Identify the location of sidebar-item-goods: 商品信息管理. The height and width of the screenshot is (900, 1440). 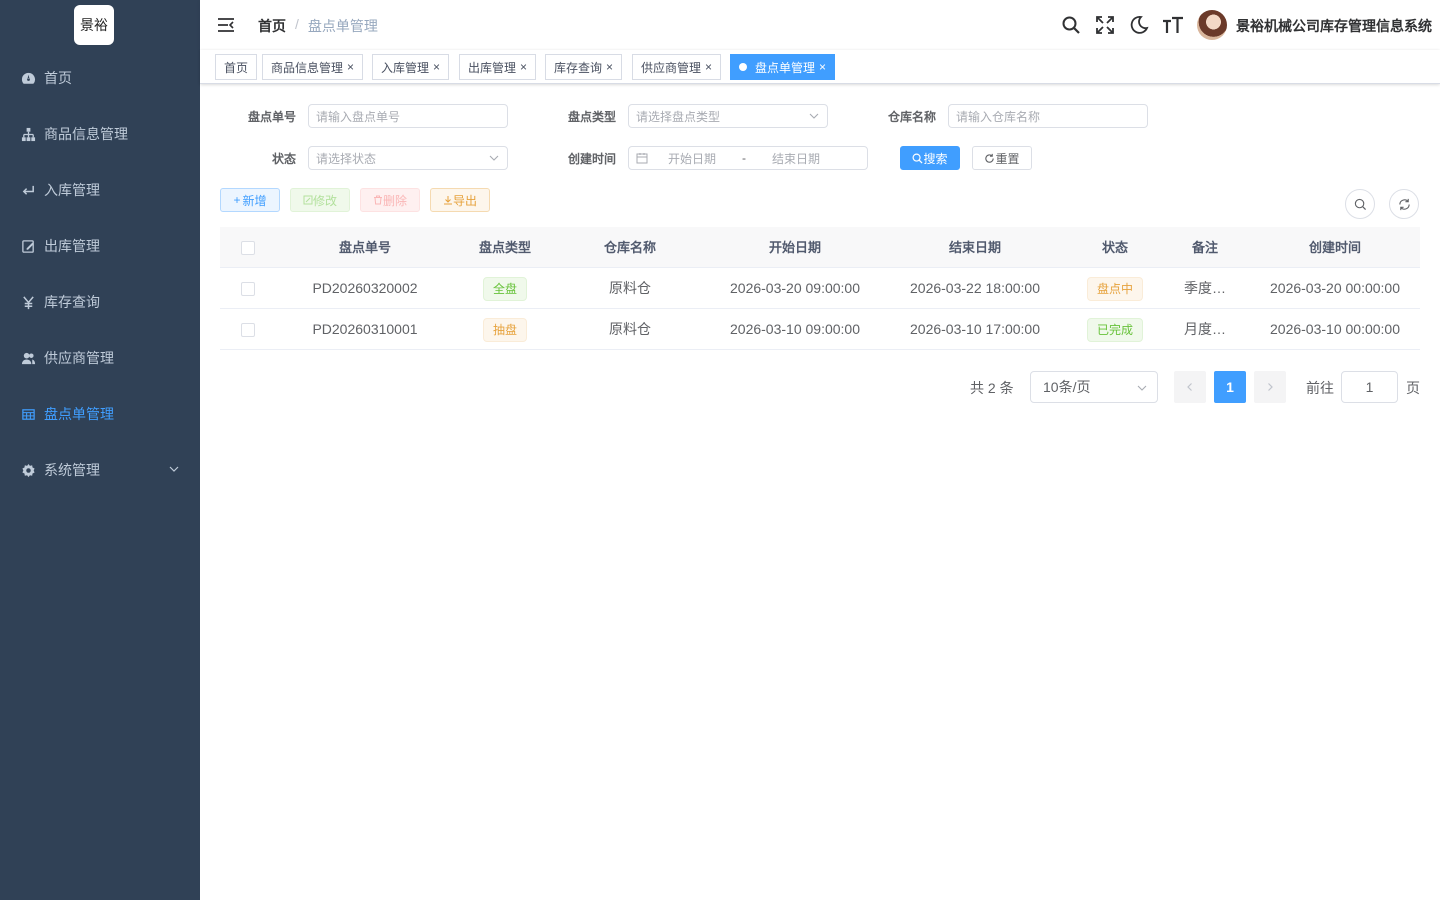
(100, 134).